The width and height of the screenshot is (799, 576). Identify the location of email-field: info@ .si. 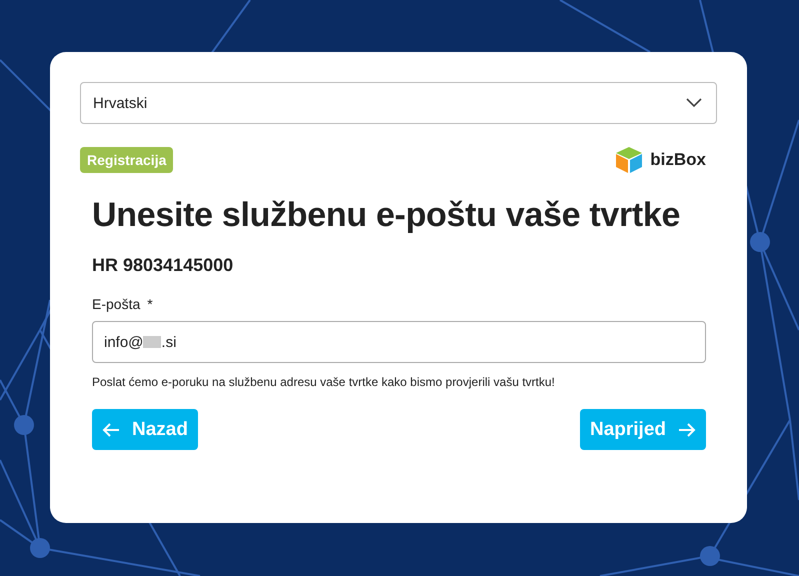
(399, 342).